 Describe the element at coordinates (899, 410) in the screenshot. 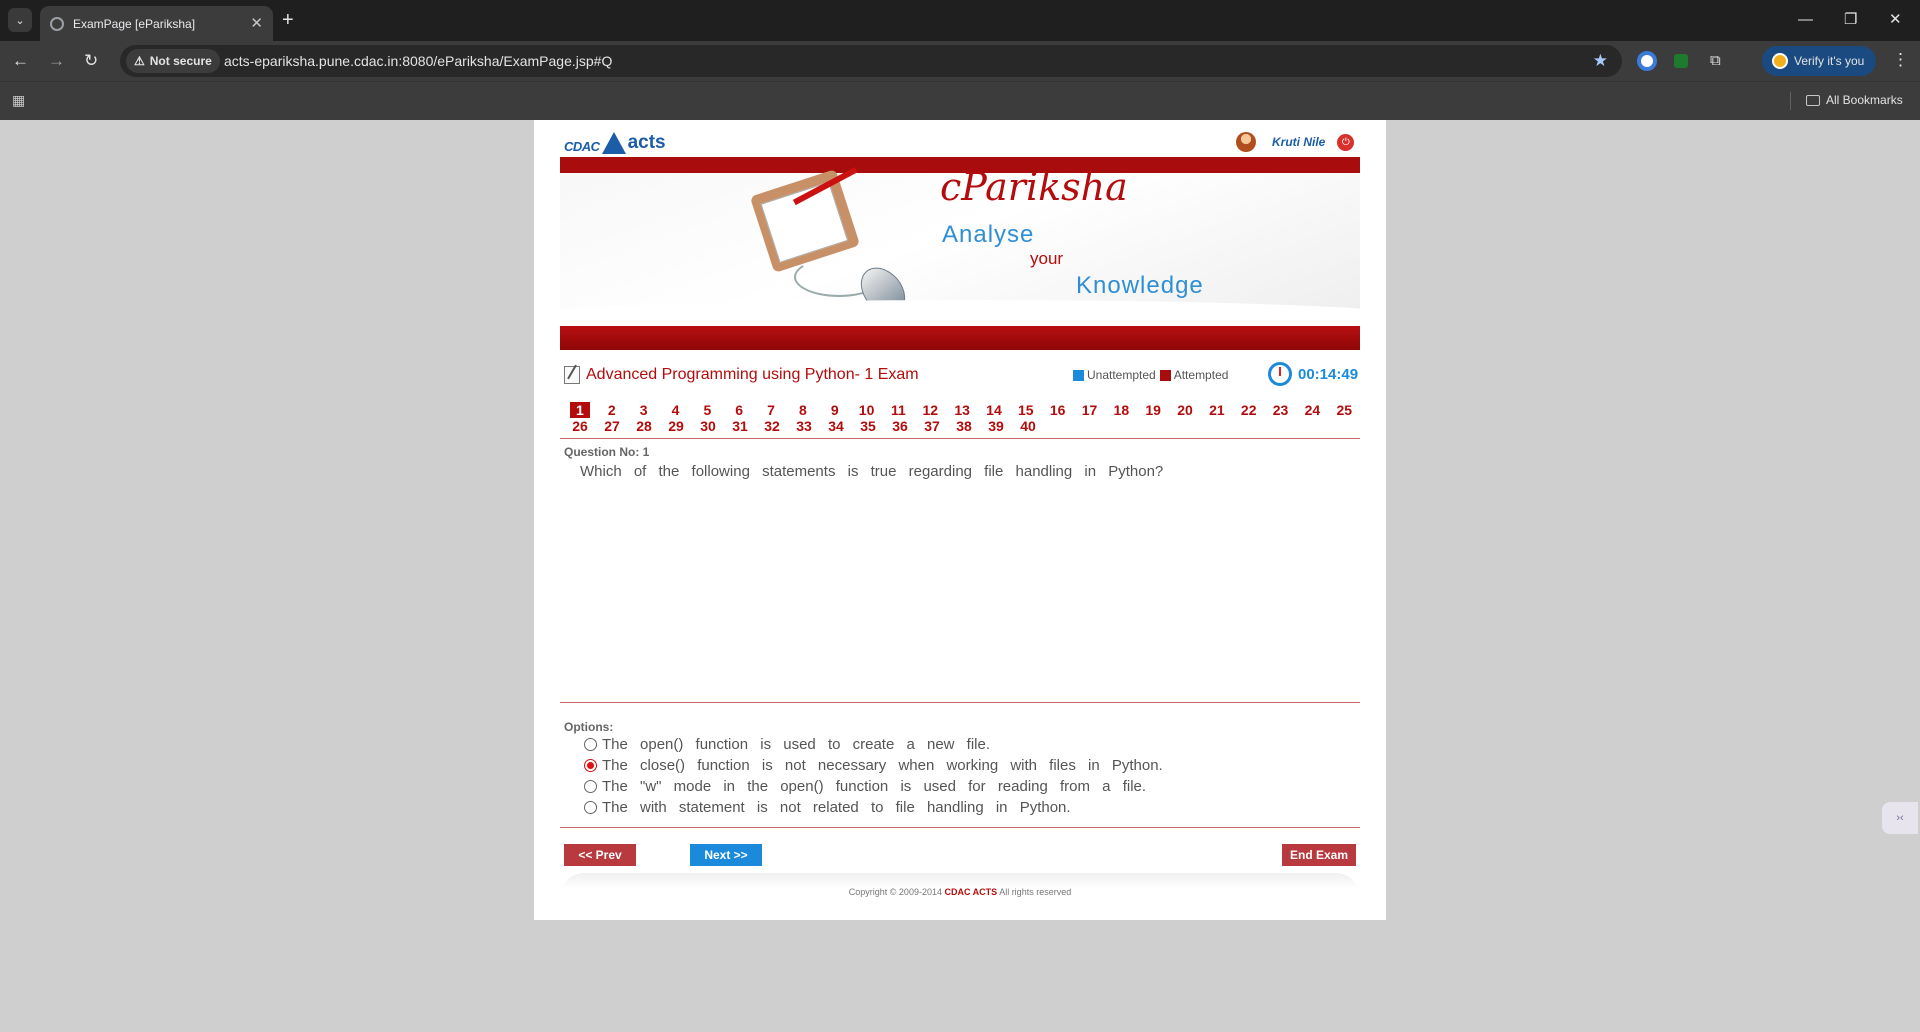

I see `question-nav-item: 11` at that location.